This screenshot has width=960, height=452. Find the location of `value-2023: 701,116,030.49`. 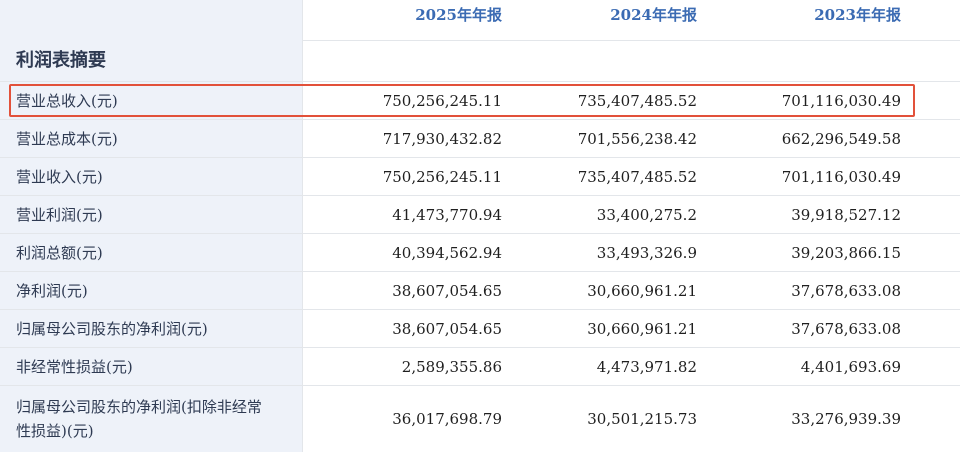

value-2023: 701,116,030.49 is located at coordinates (841, 177).